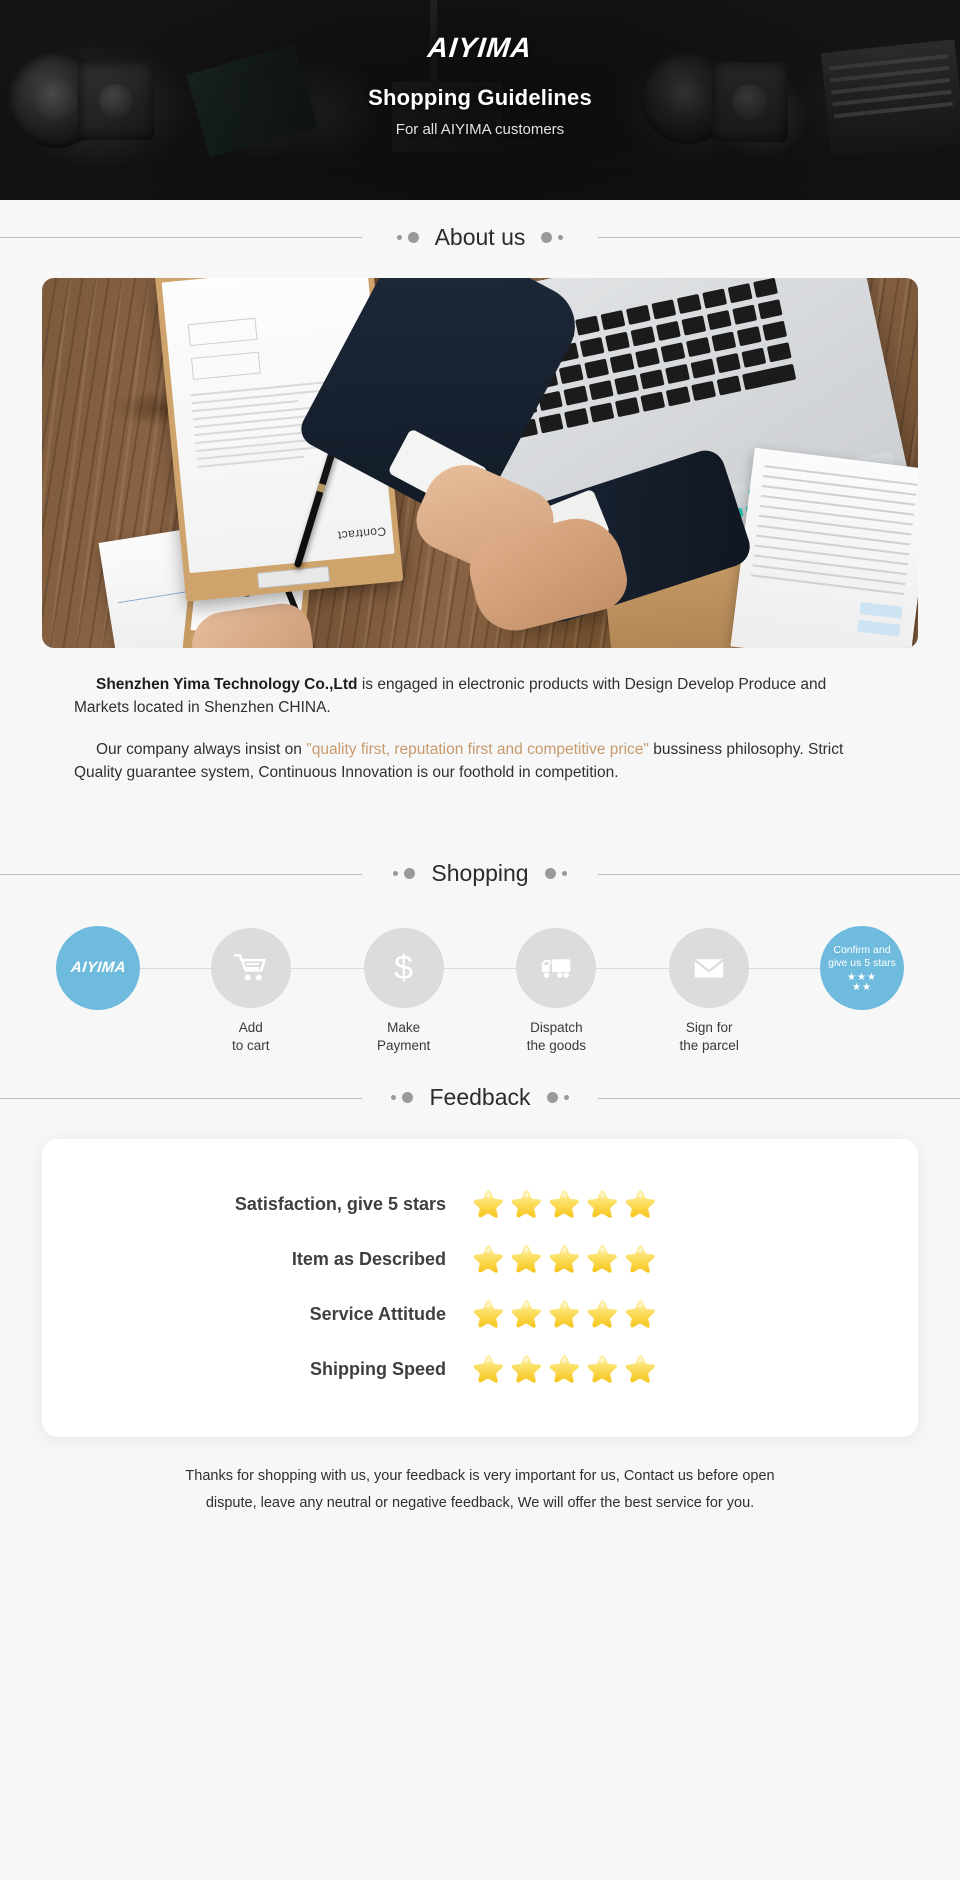 The height and width of the screenshot is (1880, 960). I want to click on step-make-payment: $ Make Payment, so click(404, 986).